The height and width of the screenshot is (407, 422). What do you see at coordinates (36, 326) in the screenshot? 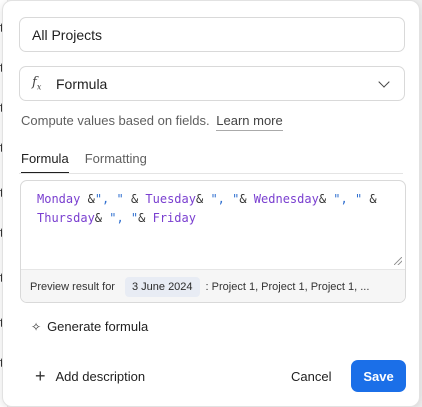
I see `sparkle-icon: ✧` at bounding box center [36, 326].